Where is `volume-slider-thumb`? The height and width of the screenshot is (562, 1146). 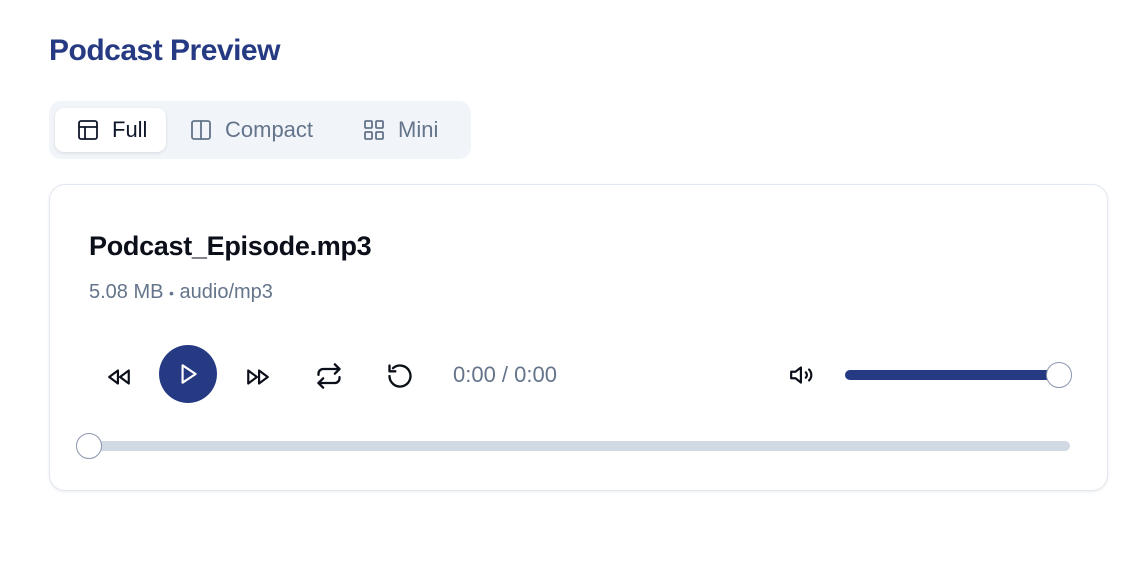 volume-slider-thumb is located at coordinates (1059, 375).